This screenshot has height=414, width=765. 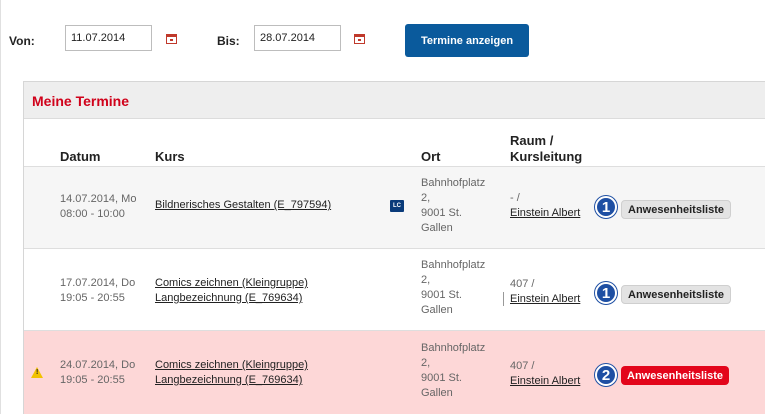 I want to click on text-cursor-divider, so click(x=503, y=299).